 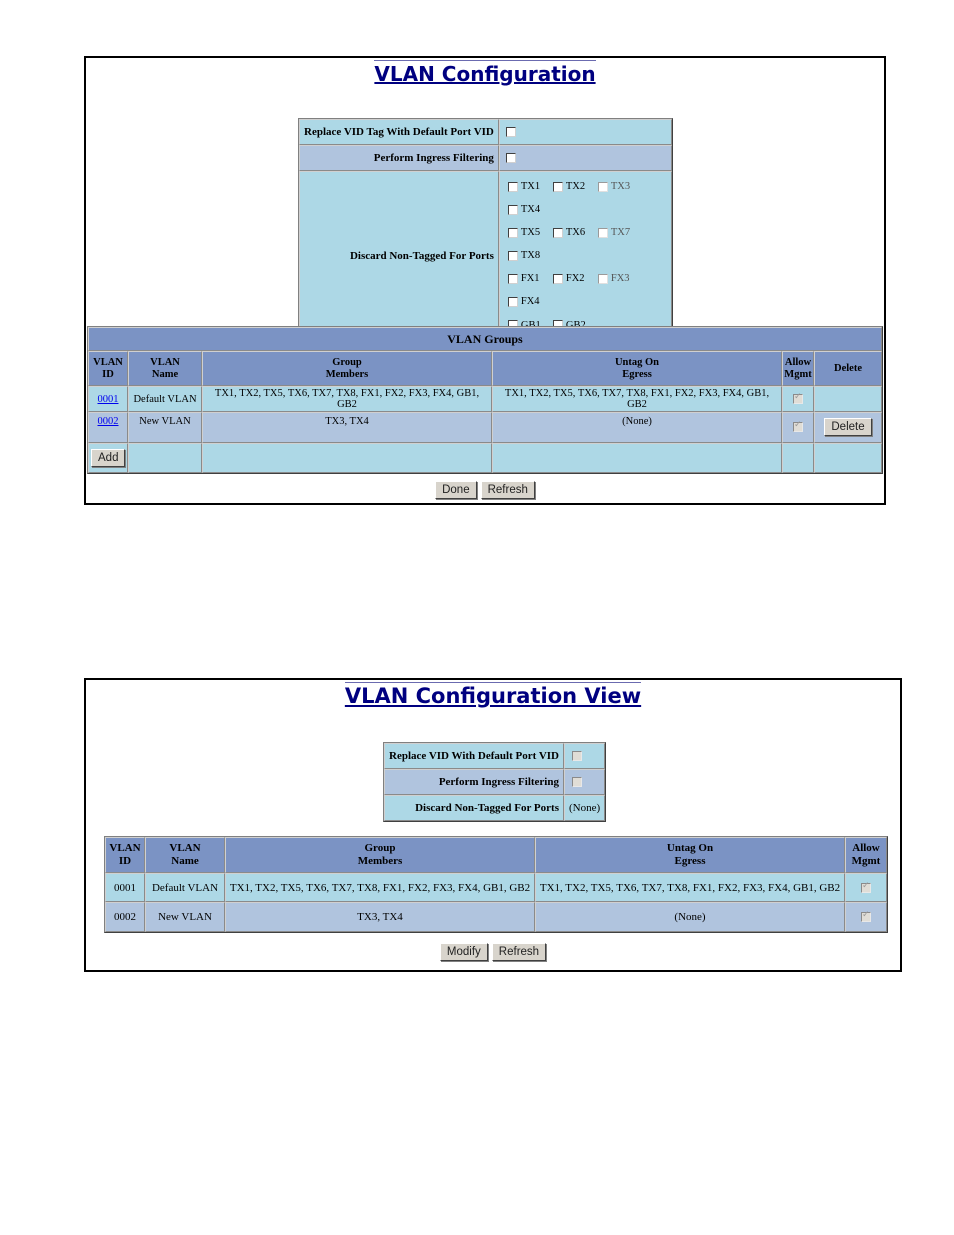 I want to click on discard-non-tagged-value: (None), so click(x=584, y=808).